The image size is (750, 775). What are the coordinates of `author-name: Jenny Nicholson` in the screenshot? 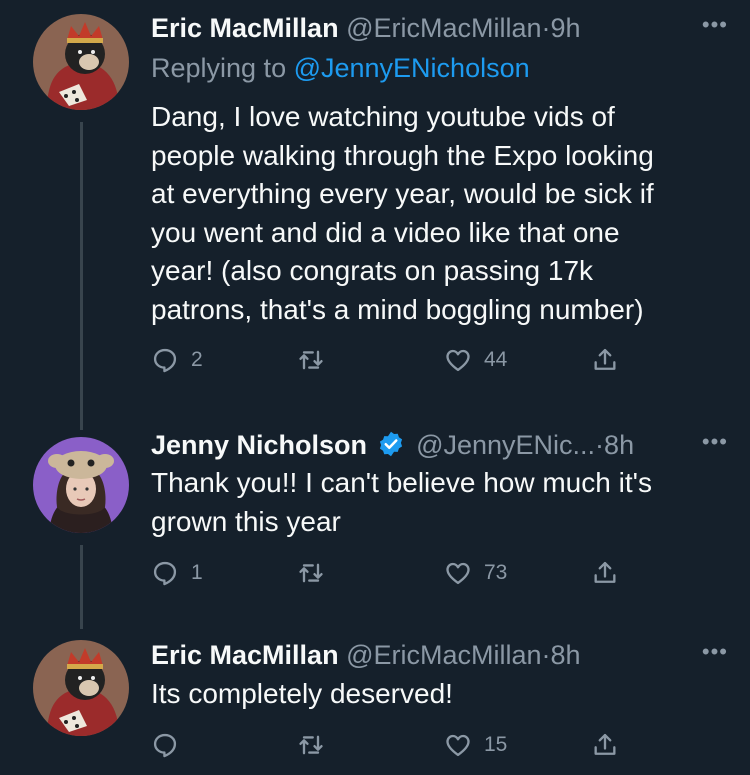 It's located at (259, 445).